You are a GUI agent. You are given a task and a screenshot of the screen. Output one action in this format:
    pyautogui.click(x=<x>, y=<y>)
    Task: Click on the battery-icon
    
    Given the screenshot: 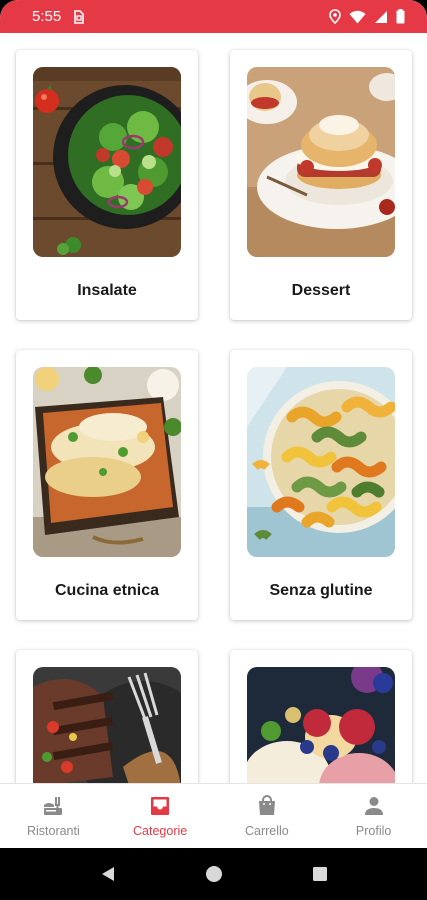 What is the action you would take?
    pyautogui.click(x=400, y=16)
    